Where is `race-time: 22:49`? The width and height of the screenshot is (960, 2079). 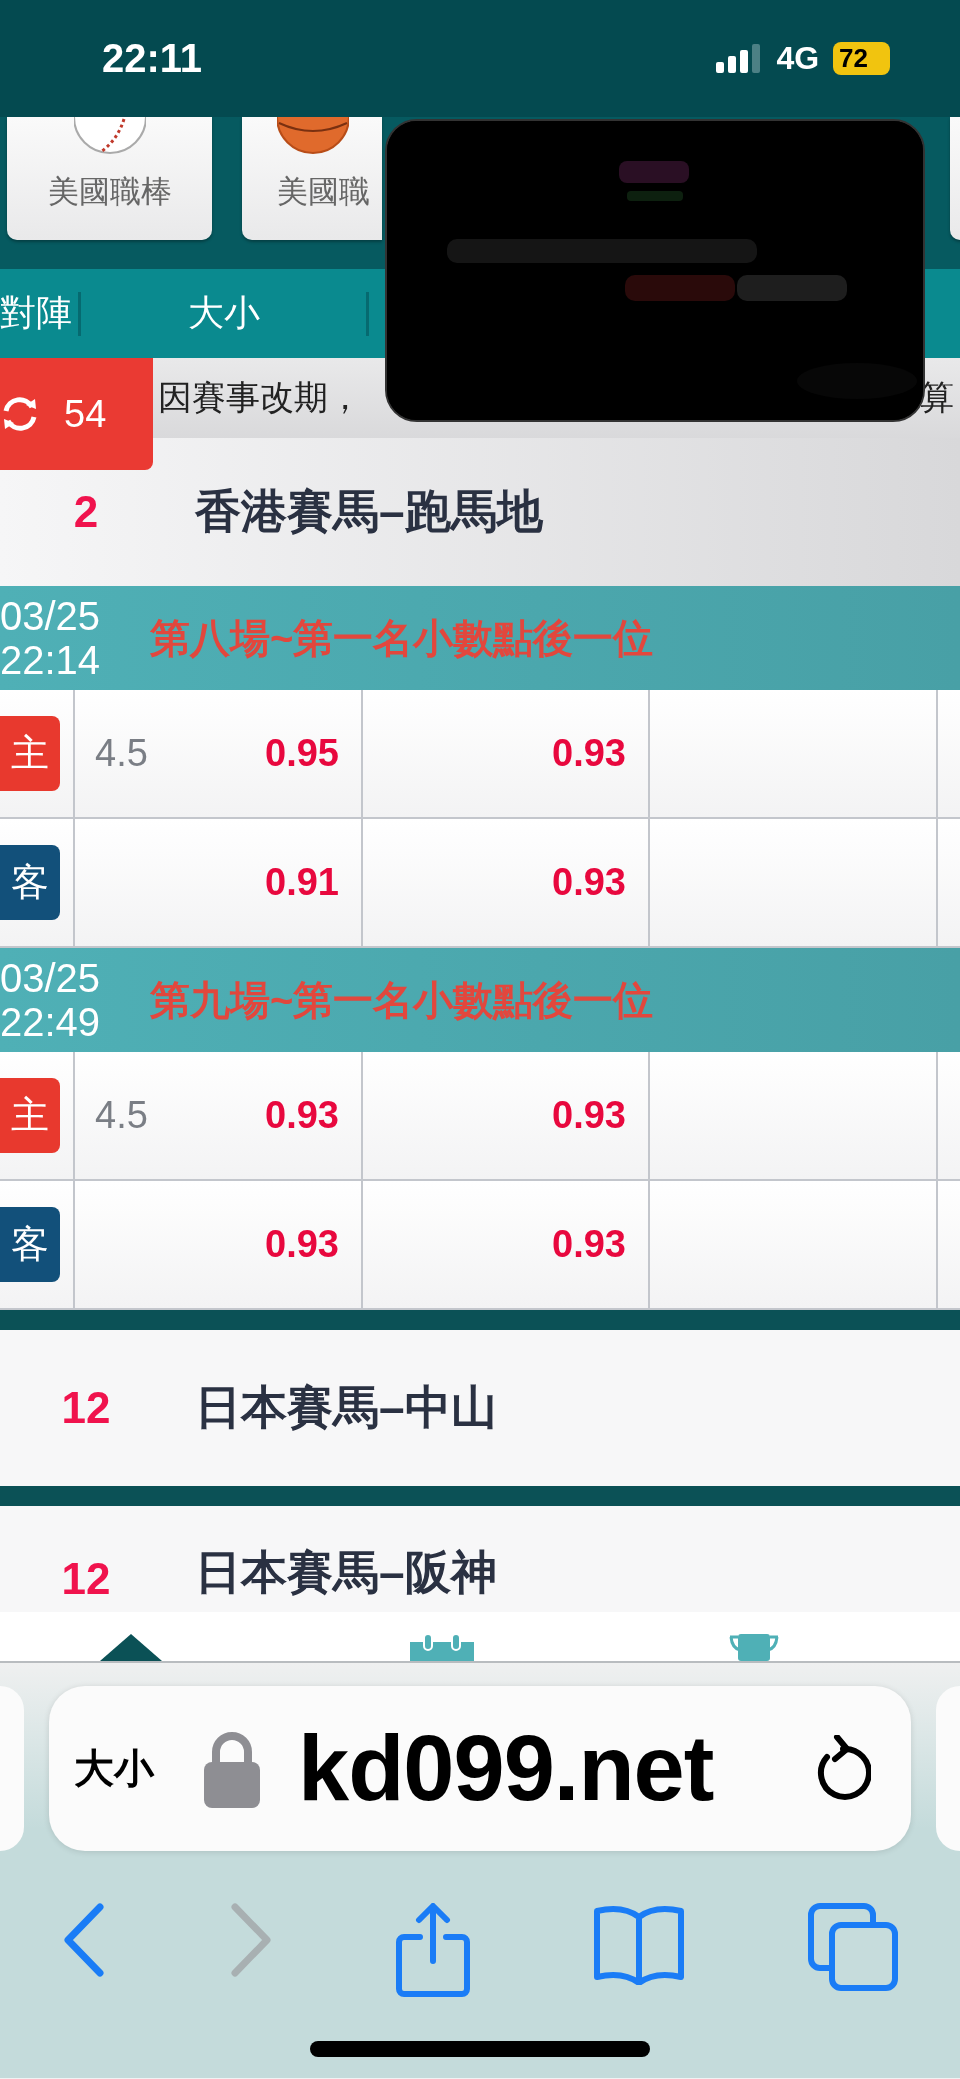 race-time: 22:49 is located at coordinates (51, 1022).